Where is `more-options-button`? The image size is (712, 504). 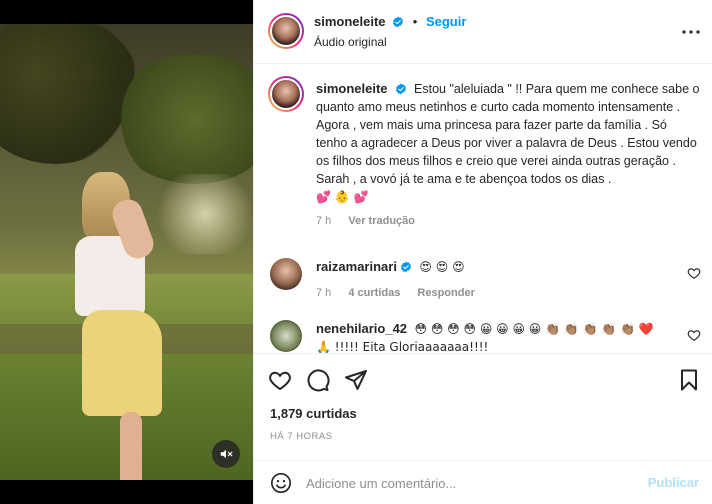
more-options-button is located at coordinates (691, 32).